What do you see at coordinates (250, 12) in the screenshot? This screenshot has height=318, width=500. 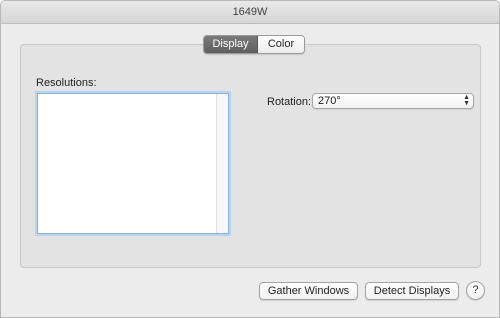 I see `window-title: 1649W` at bounding box center [250, 12].